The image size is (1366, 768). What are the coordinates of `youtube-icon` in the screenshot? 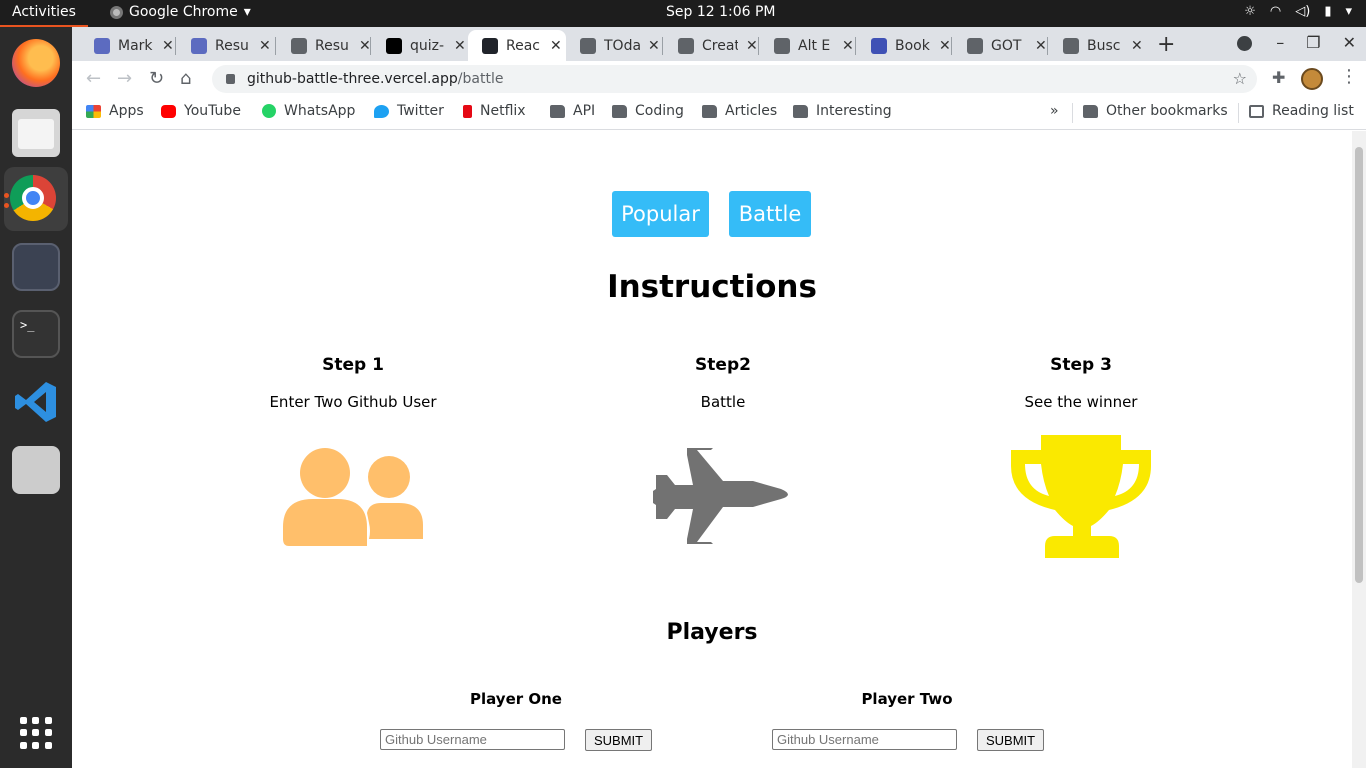 It's located at (168, 111).